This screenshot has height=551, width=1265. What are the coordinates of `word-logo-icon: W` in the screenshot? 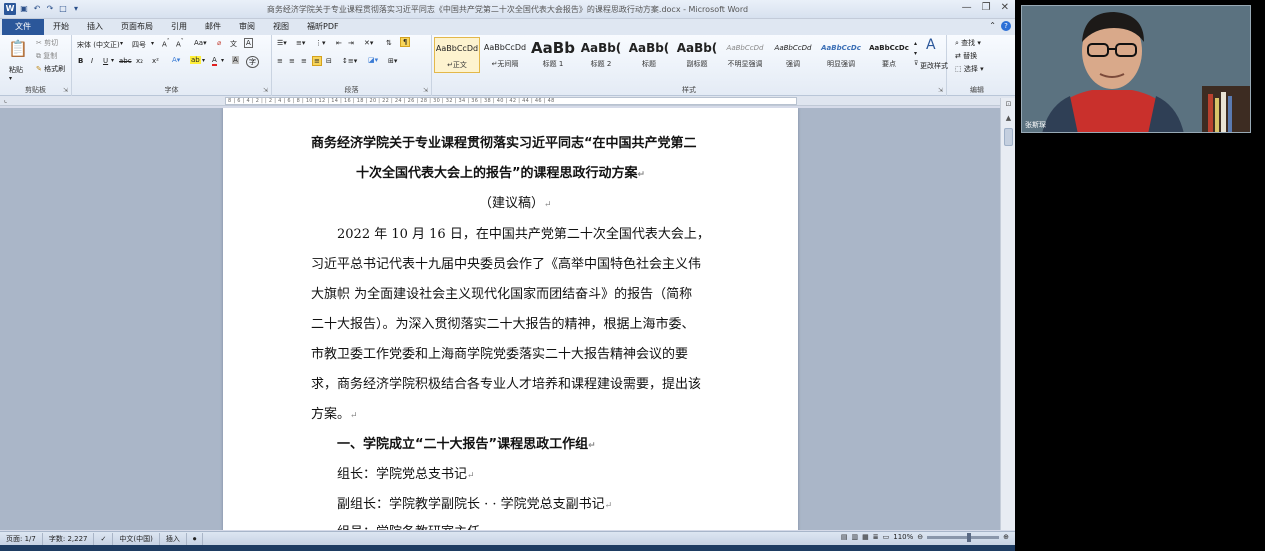 It's located at (10, 9).